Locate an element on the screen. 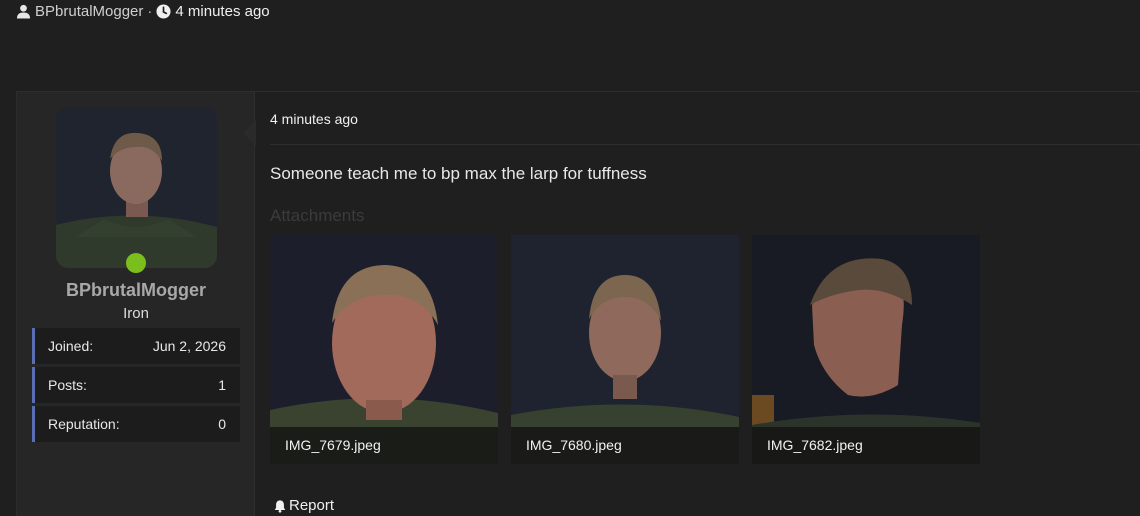 The image size is (1140, 516). report-button: Report is located at coordinates (303, 505).